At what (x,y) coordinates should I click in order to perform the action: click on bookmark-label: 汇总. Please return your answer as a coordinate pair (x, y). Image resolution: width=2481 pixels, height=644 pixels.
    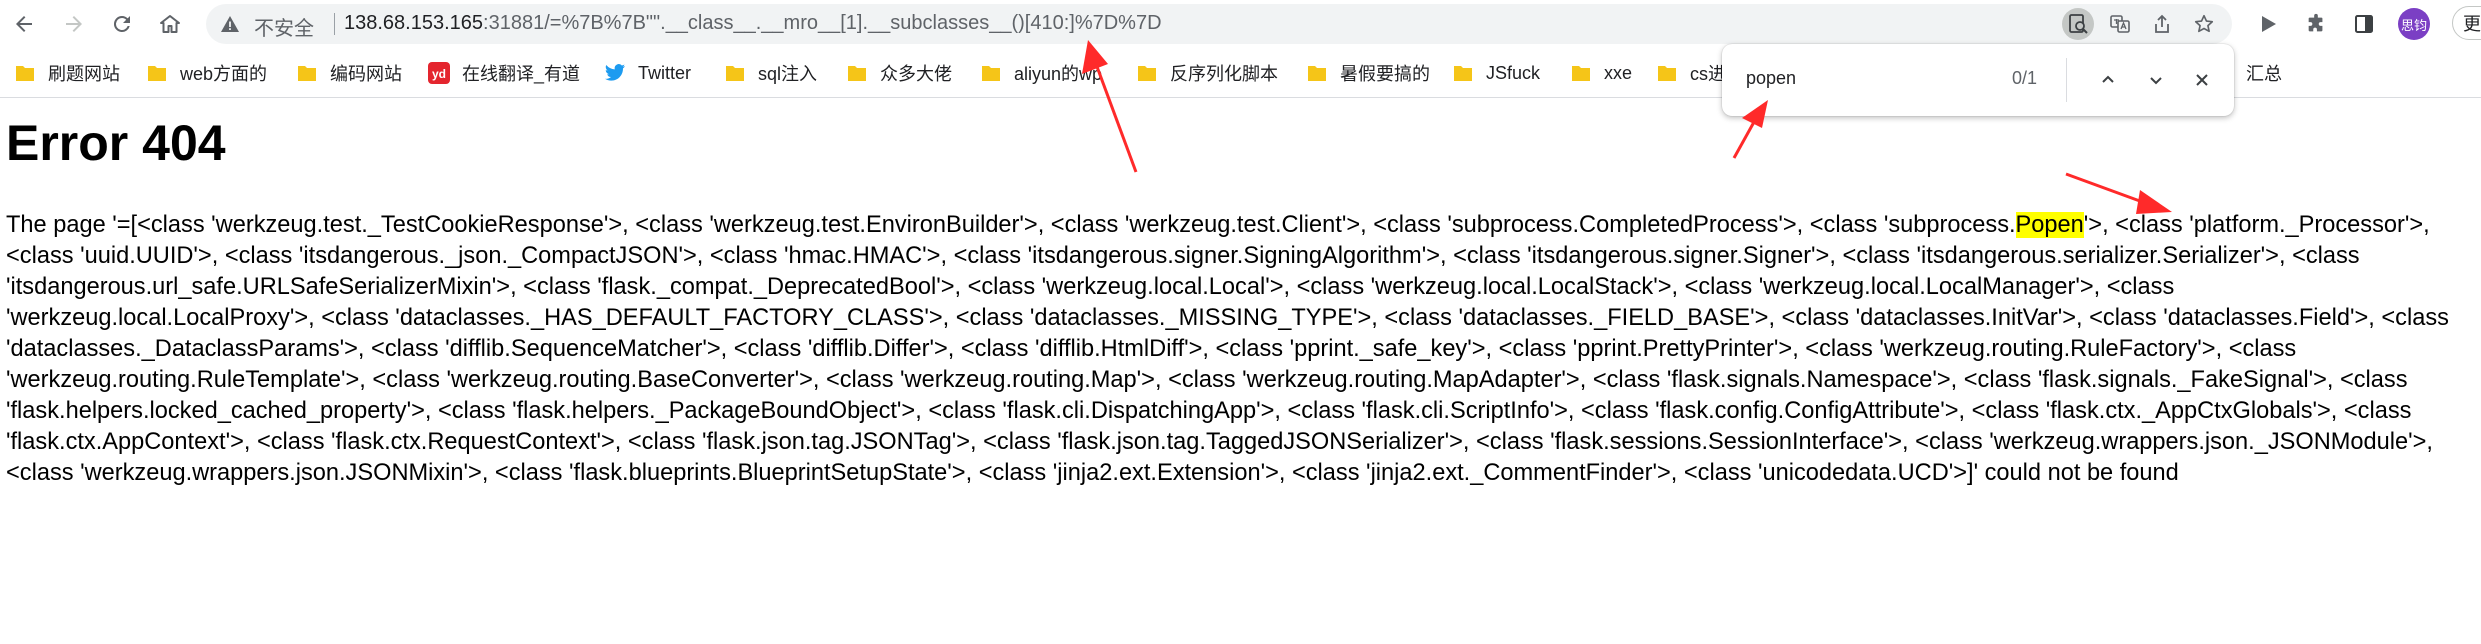
    Looking at the image, I should click on (2264, 74).